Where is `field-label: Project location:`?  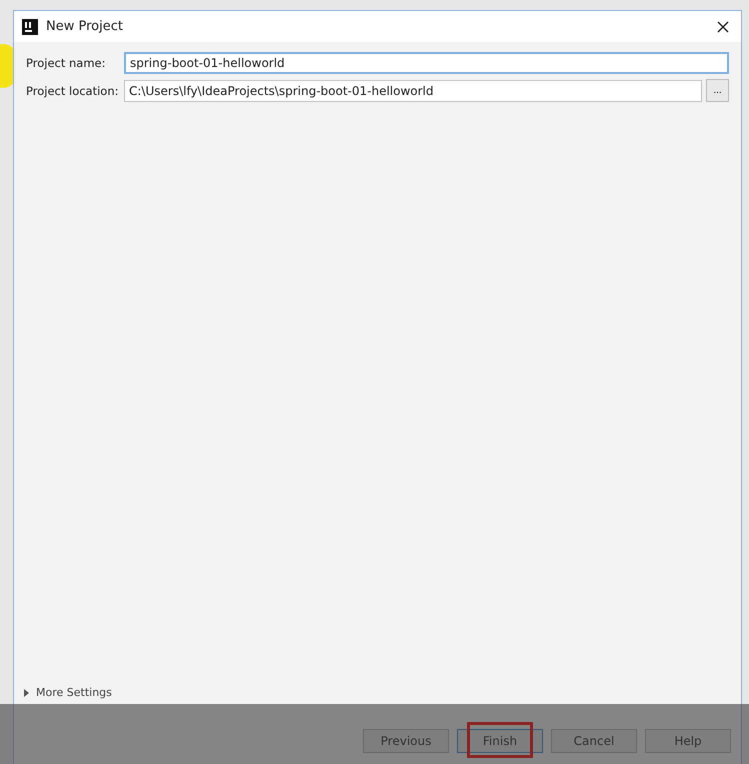
field-label: Project location: is located at coordinates (73, 91).